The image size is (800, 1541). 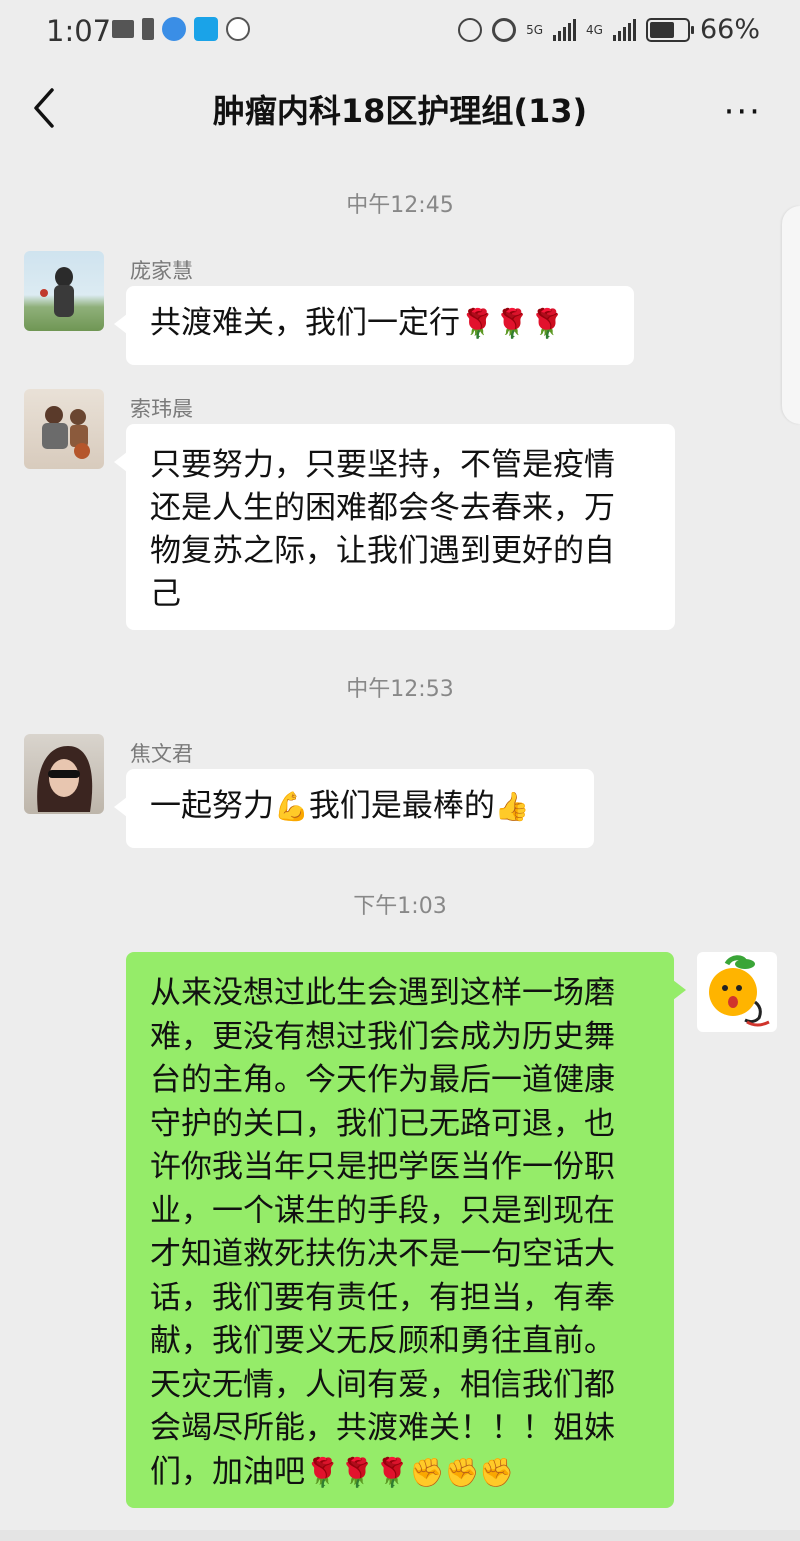 What do you see at coordinates (669, 29) in the screenshot?
I see `battery-icon` at bounding box center [669, 29].